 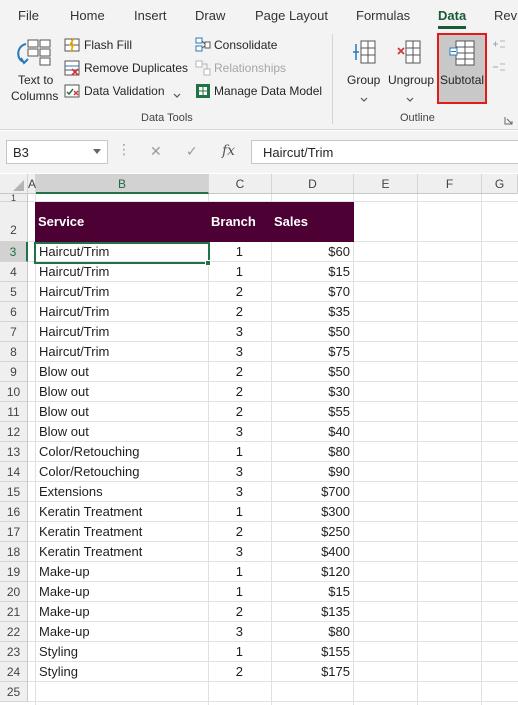 I want to click on cell-sales: $55, so click(x=311, y=412).